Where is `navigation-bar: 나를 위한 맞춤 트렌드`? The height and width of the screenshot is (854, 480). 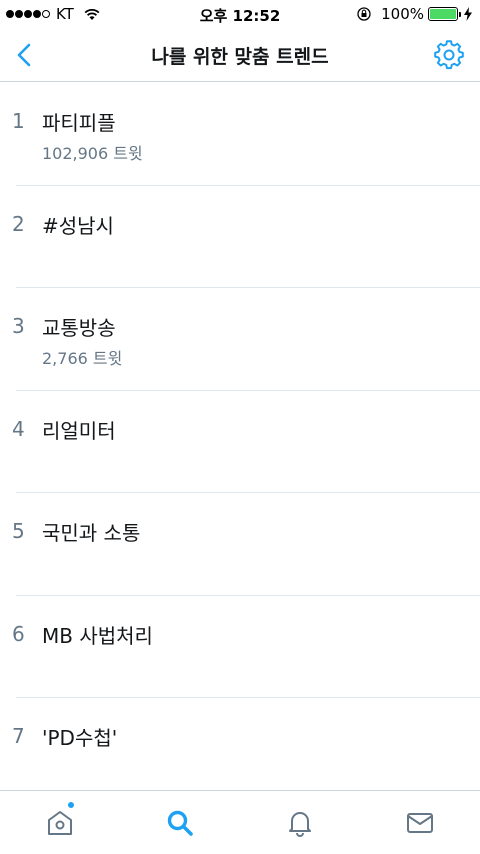 navigation-bar: 나를 위한 맞춤 트렌드 is located at coordinates (240, 55).